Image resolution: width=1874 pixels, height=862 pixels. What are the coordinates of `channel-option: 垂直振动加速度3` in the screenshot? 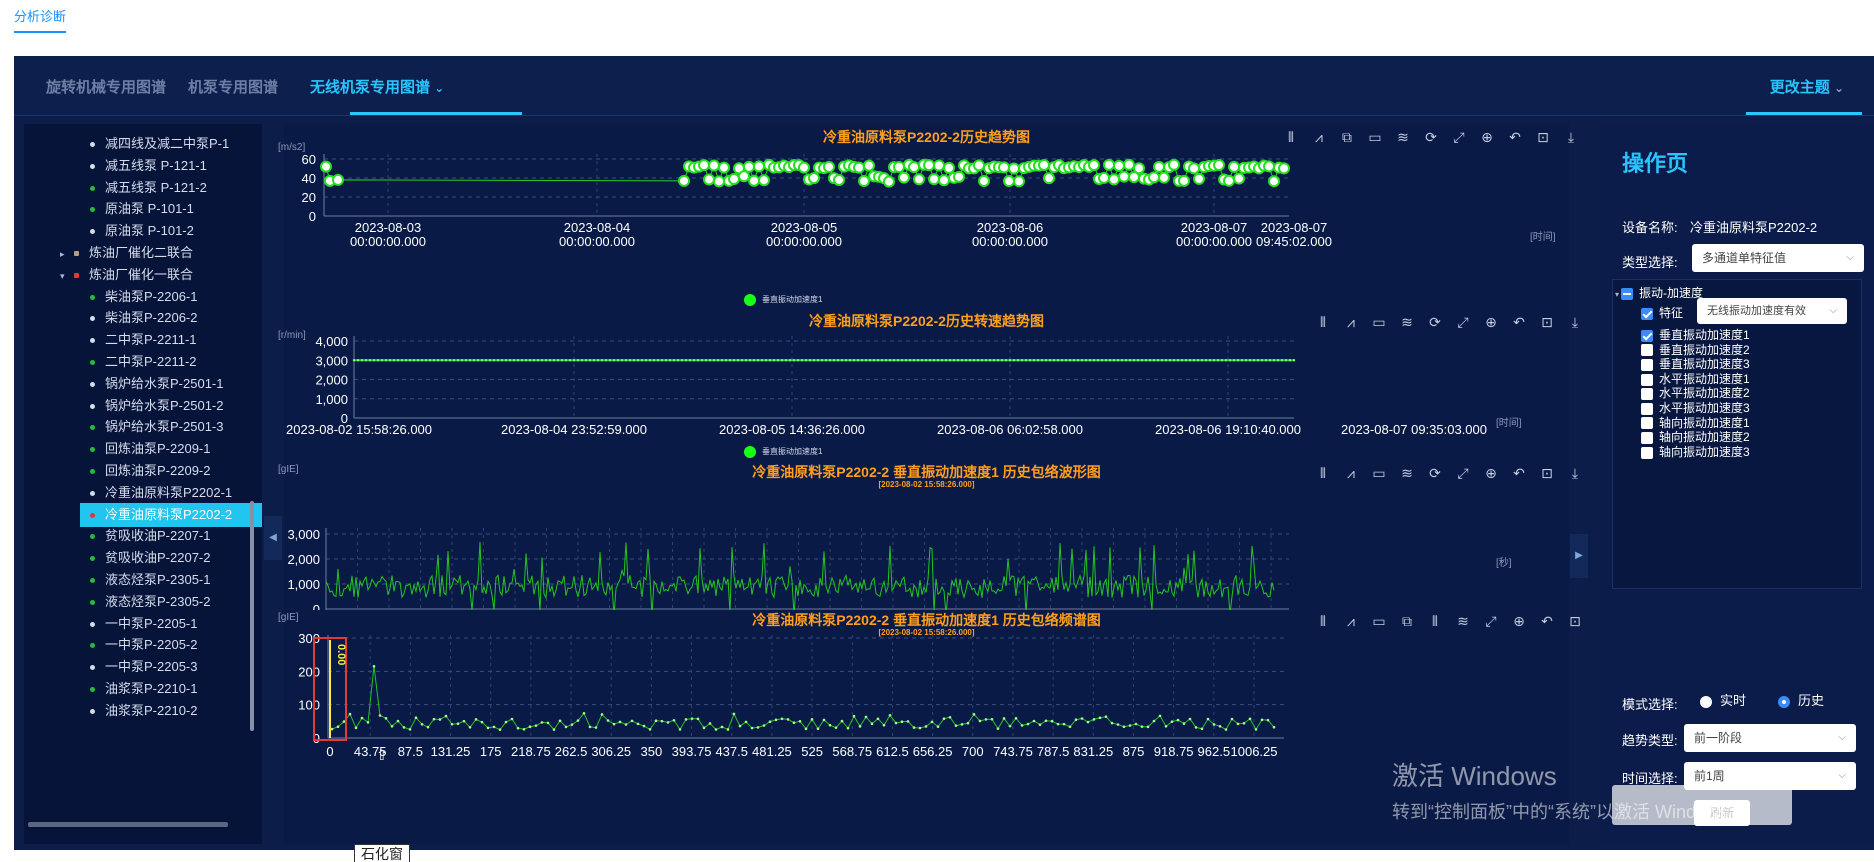 It's located at (1695, 364).